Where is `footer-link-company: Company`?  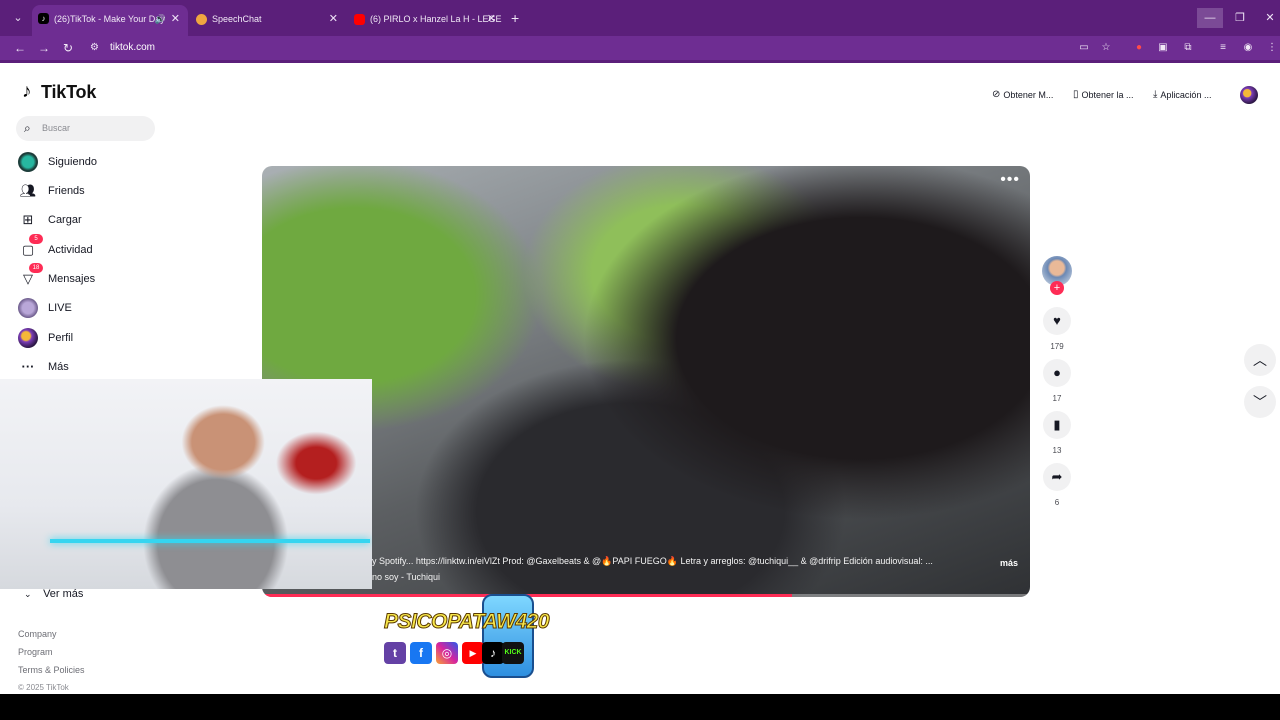 footer-link-company: Company is located at coordinates (37, 634).